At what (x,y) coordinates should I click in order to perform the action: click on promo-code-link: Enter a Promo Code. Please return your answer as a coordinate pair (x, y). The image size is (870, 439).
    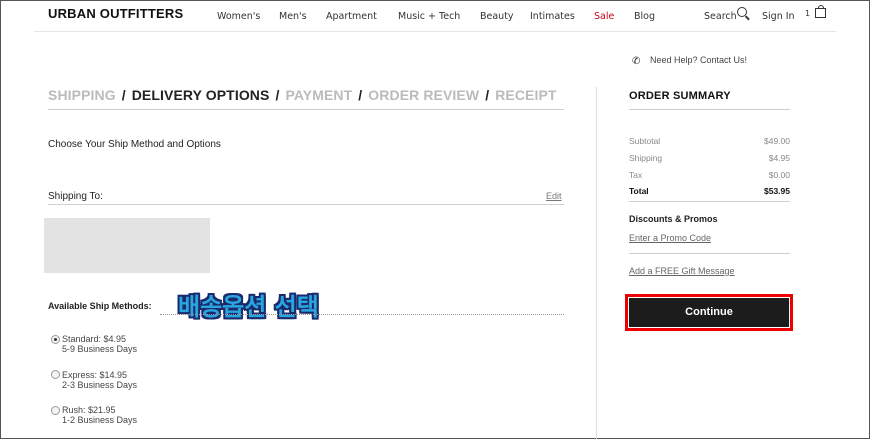
    Looking at the image, I should click on (670, 238).